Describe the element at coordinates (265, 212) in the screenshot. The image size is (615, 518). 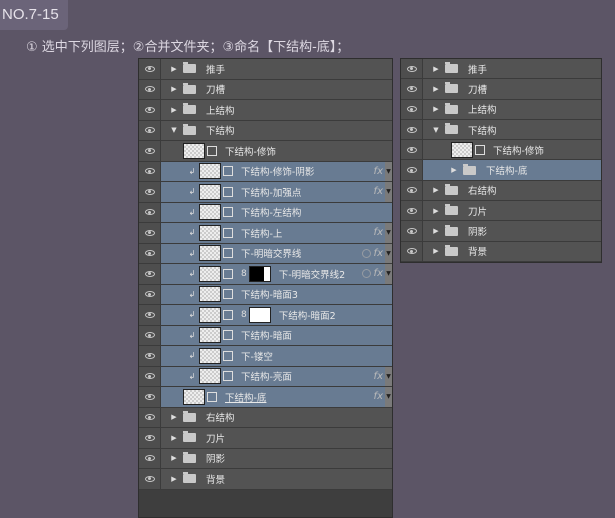
I see `layer-row: ↲ 下结构-左结构` at that location.